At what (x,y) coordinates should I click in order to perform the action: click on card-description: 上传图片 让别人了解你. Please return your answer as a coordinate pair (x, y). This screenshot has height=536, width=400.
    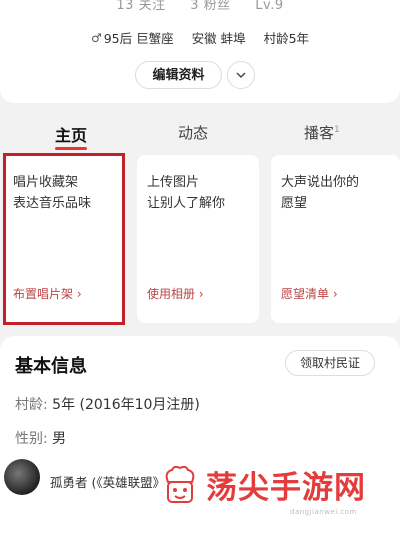
    Looking at the image, I should click on (186, 193).